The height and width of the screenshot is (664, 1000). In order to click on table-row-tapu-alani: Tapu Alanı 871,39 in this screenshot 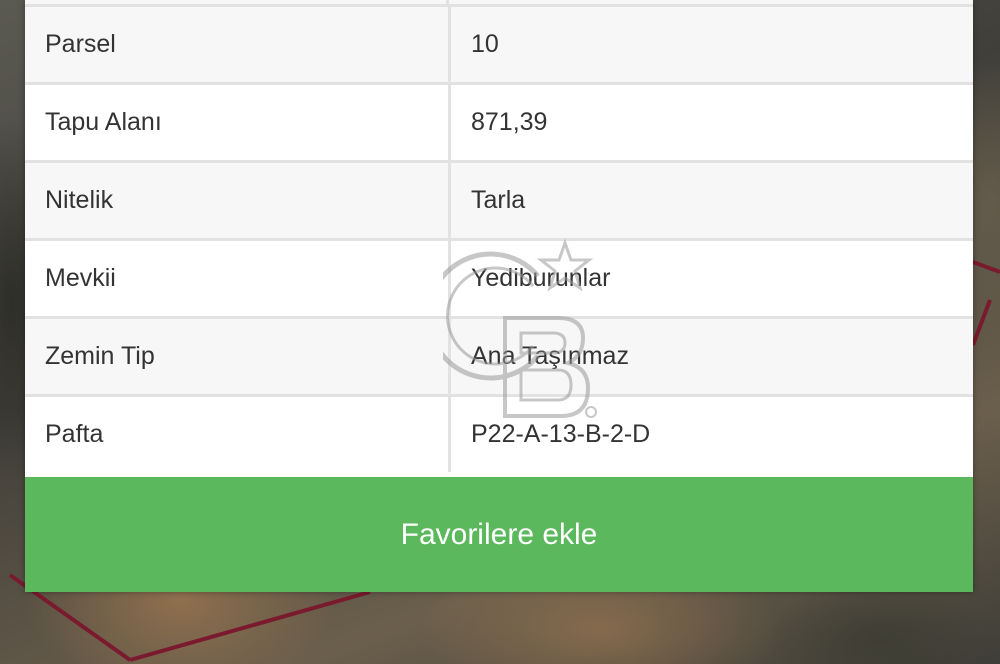, I will do `click(499, 122)`.